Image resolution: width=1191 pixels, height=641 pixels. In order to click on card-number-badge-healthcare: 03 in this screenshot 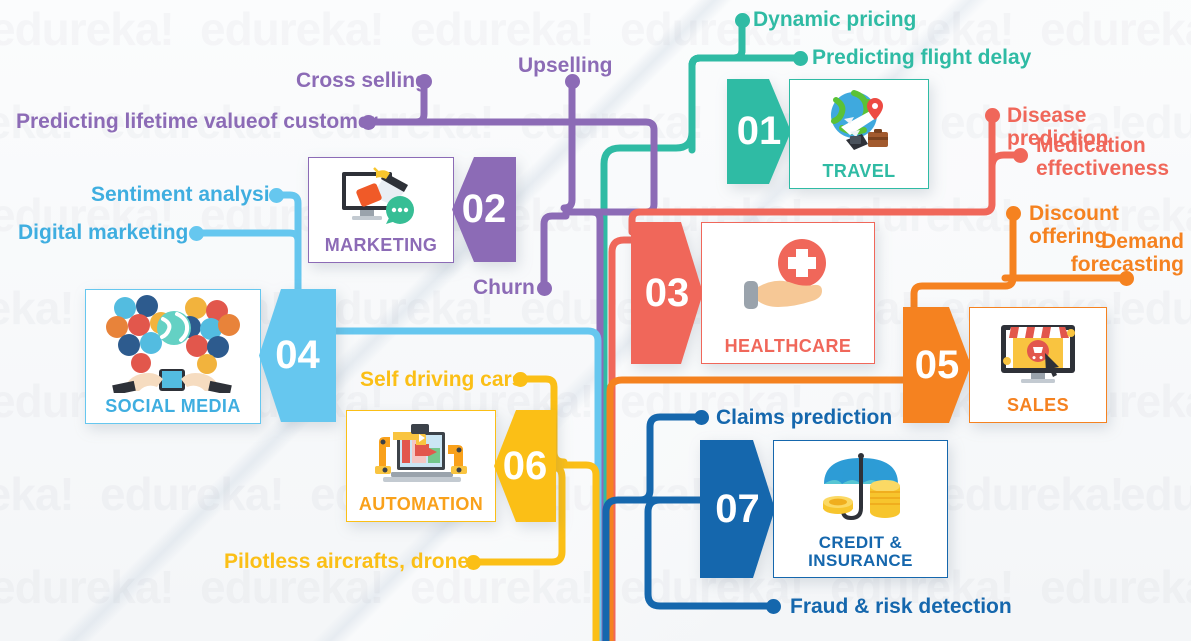, I will do `click(667, 293)`.